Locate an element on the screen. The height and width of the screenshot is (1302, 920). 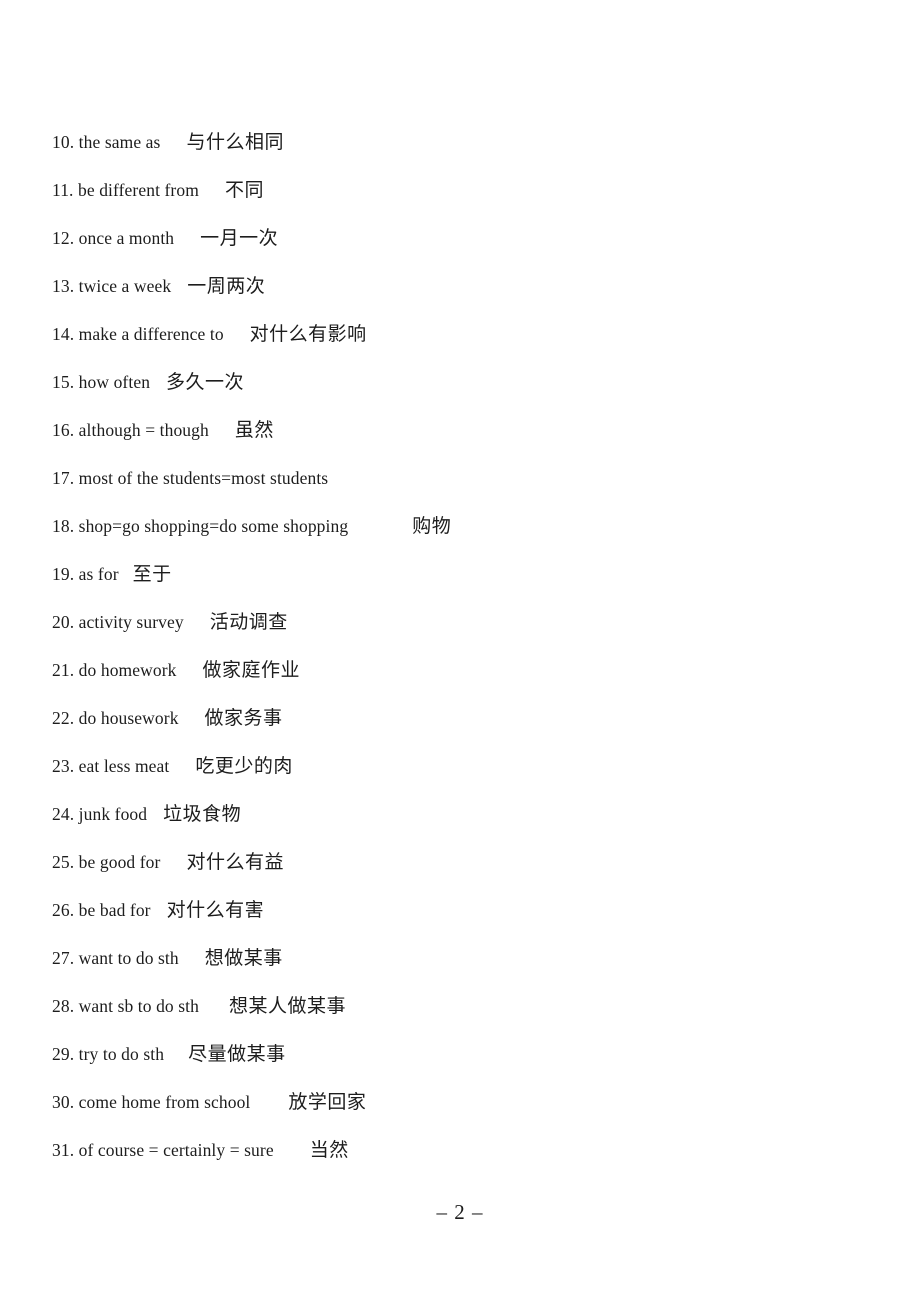
vocab-item-chinese: 尽量做某事 is located at coordinates (237, 1054).